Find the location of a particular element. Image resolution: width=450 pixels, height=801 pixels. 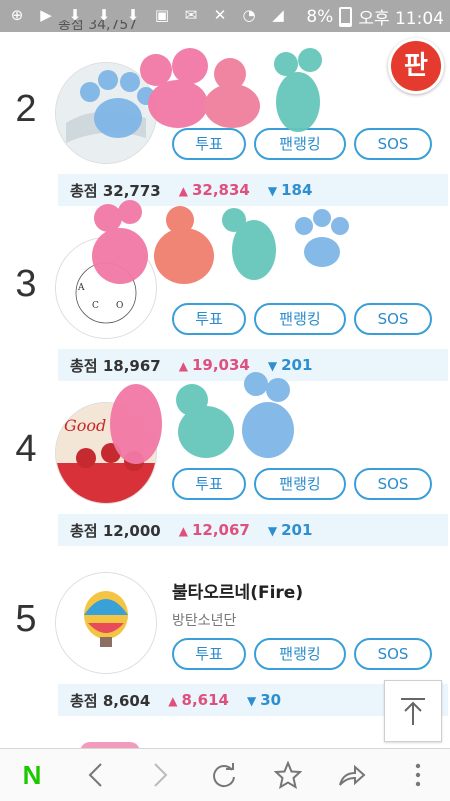

album-cover-image is located at coordinates (106, 623).